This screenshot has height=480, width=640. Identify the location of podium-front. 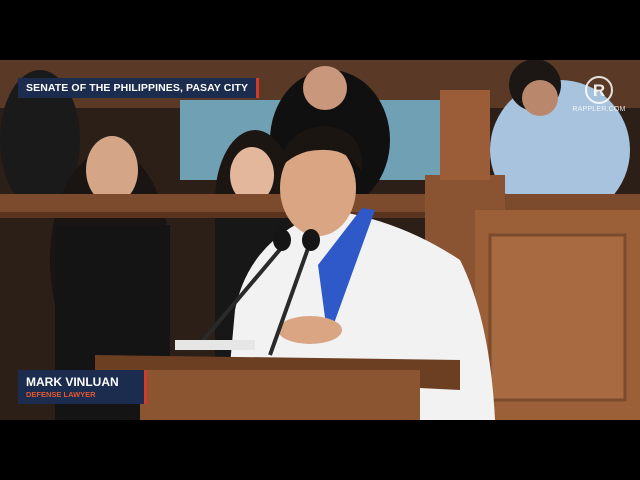
(280, 395).